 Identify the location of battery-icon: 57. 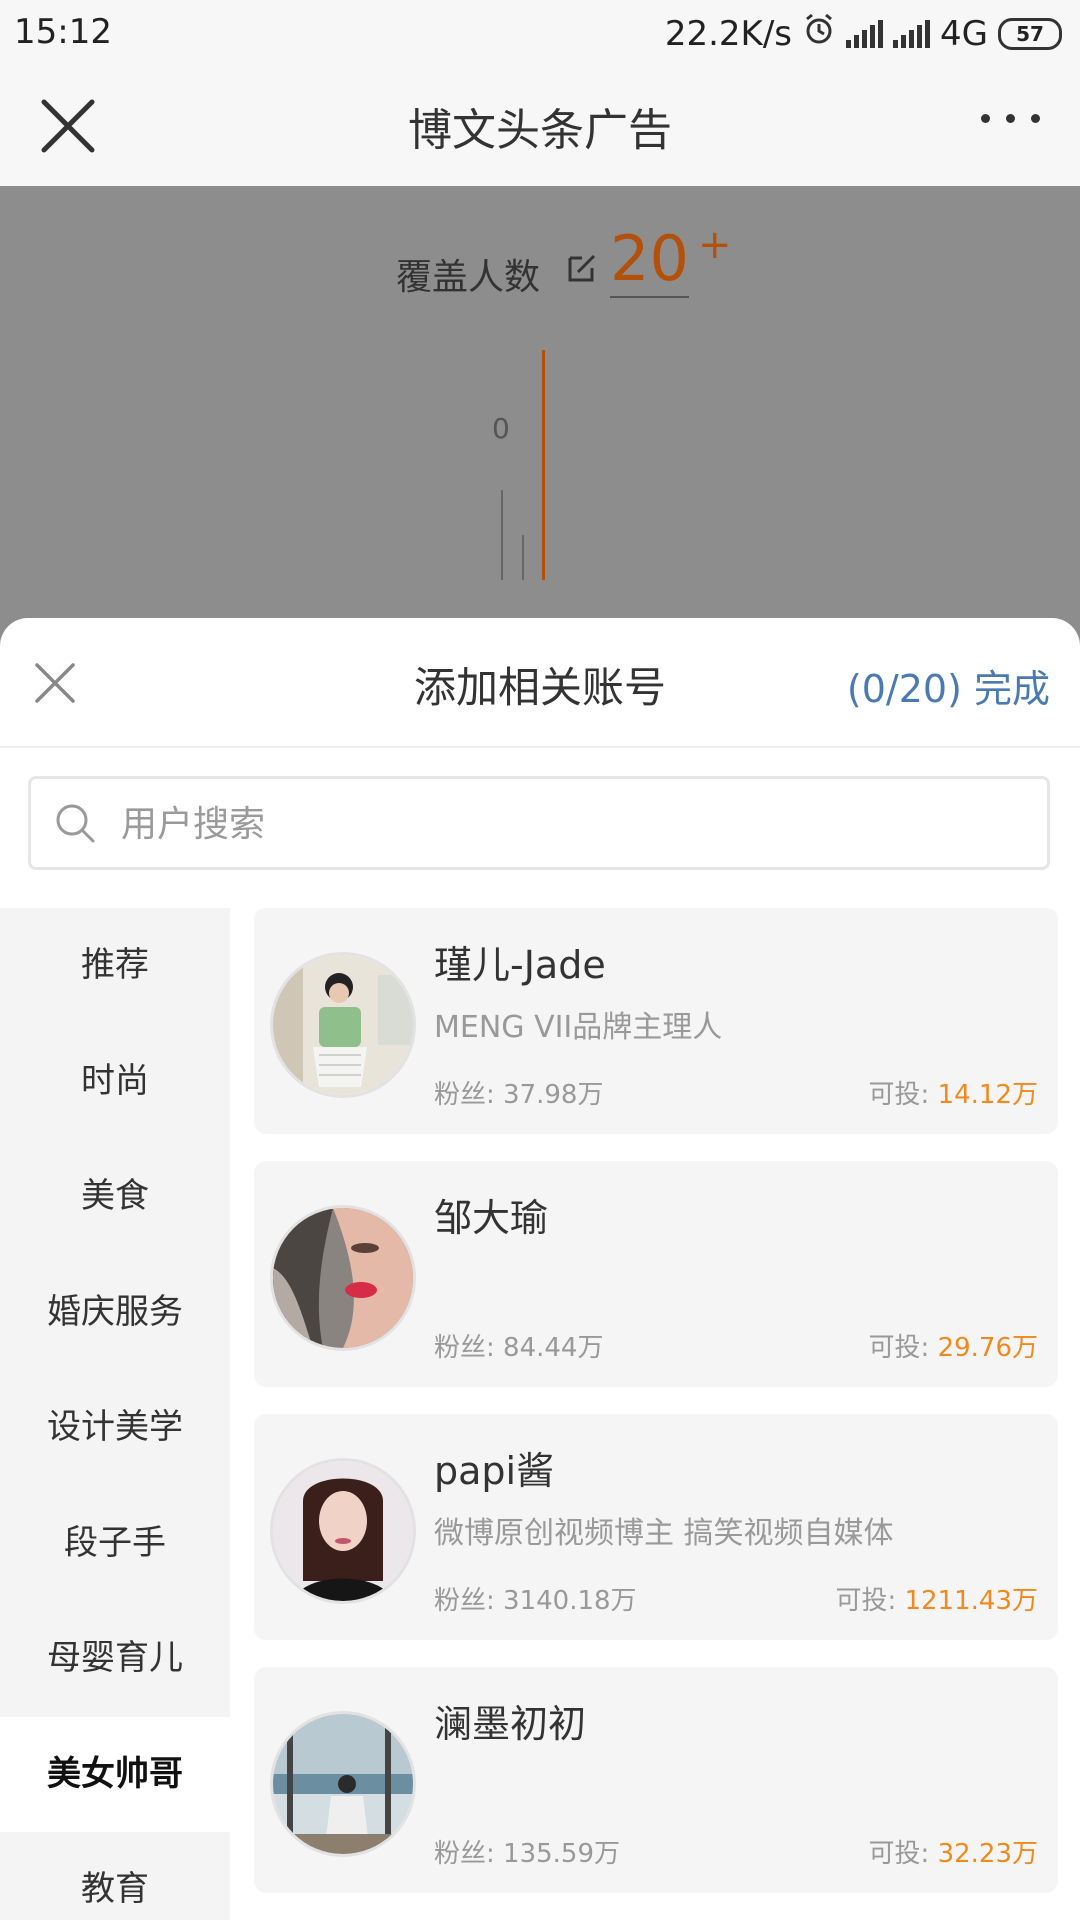
(1030, 33).